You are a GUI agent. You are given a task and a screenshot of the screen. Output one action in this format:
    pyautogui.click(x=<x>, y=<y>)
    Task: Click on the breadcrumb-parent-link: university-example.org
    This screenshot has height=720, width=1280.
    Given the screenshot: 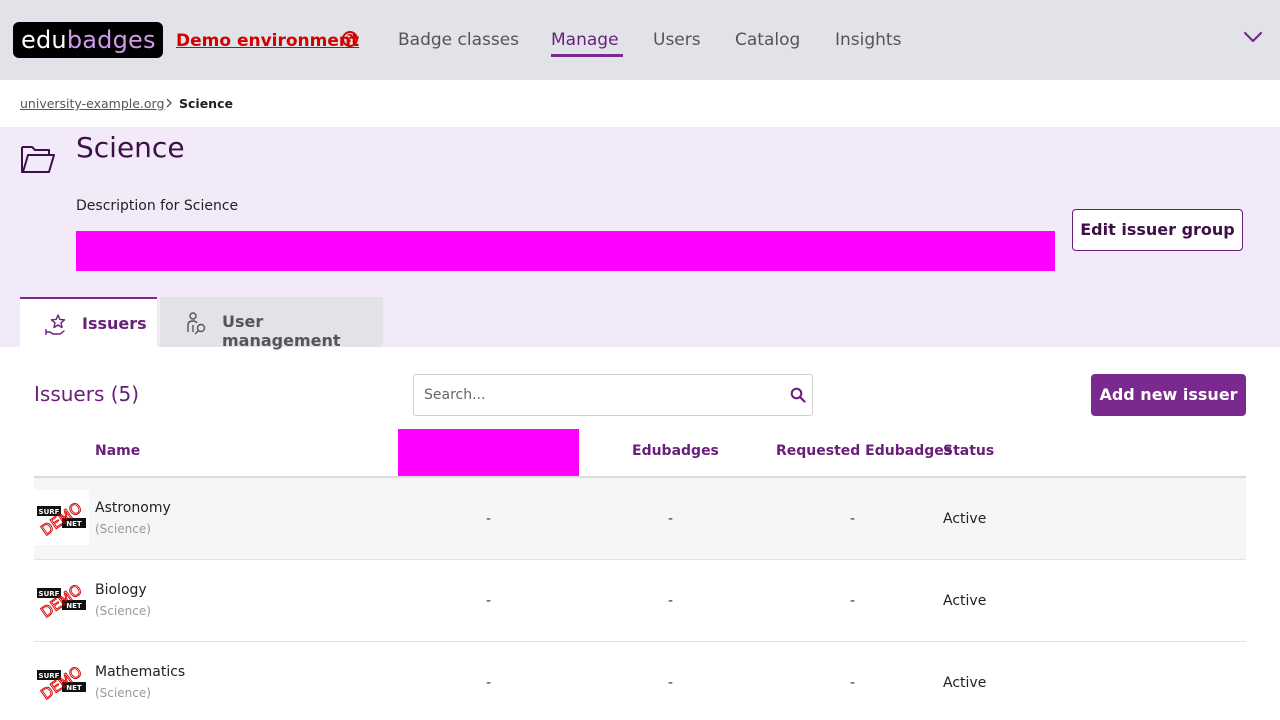 What is the action you would take?
    pyautogui.click(x=92, y=103)
    